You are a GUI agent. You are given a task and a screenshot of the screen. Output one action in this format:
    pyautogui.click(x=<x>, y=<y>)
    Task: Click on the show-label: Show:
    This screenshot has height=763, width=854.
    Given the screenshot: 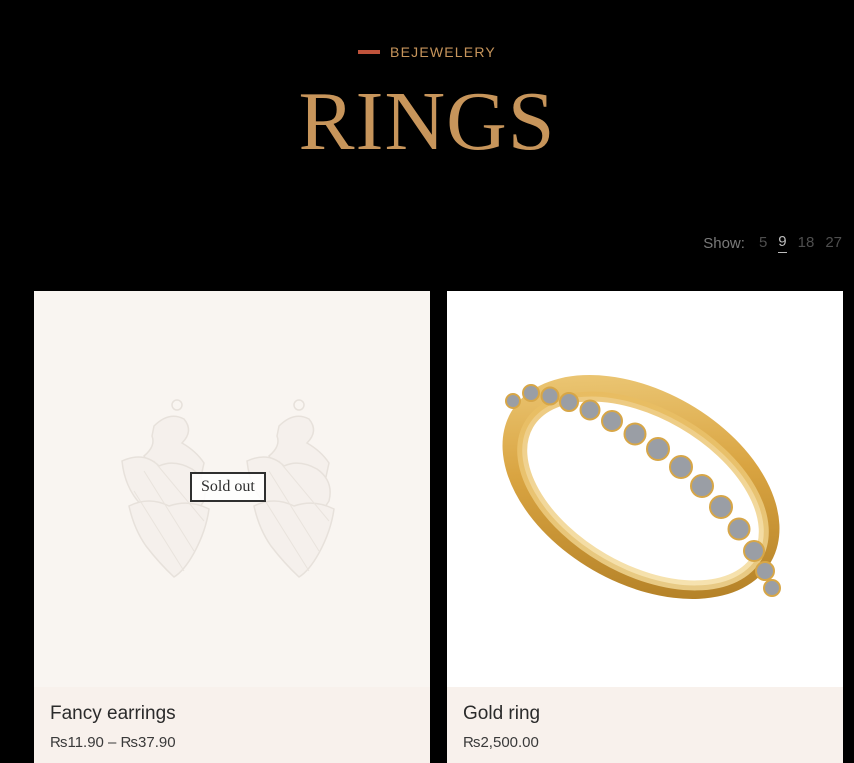 What is the action you would take?
    pyautogui.click(x=724, y=243)
    